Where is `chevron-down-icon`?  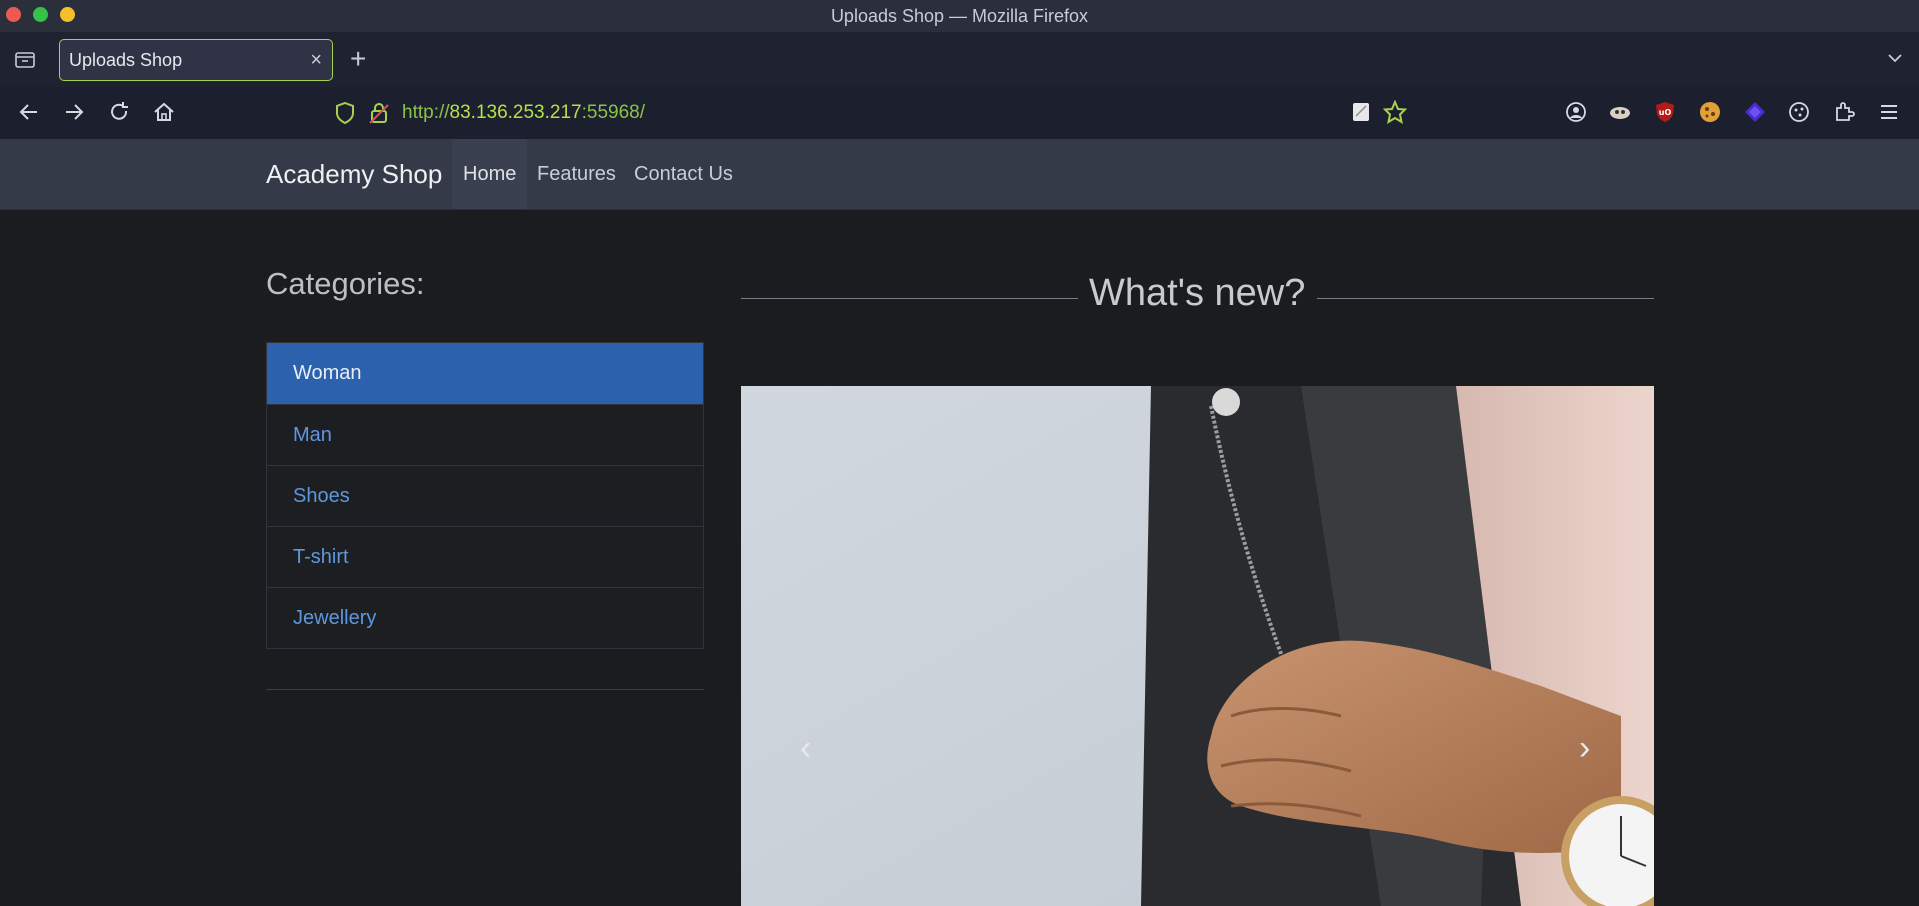
chevron-down-icon is located at coordinates (1895, 58).